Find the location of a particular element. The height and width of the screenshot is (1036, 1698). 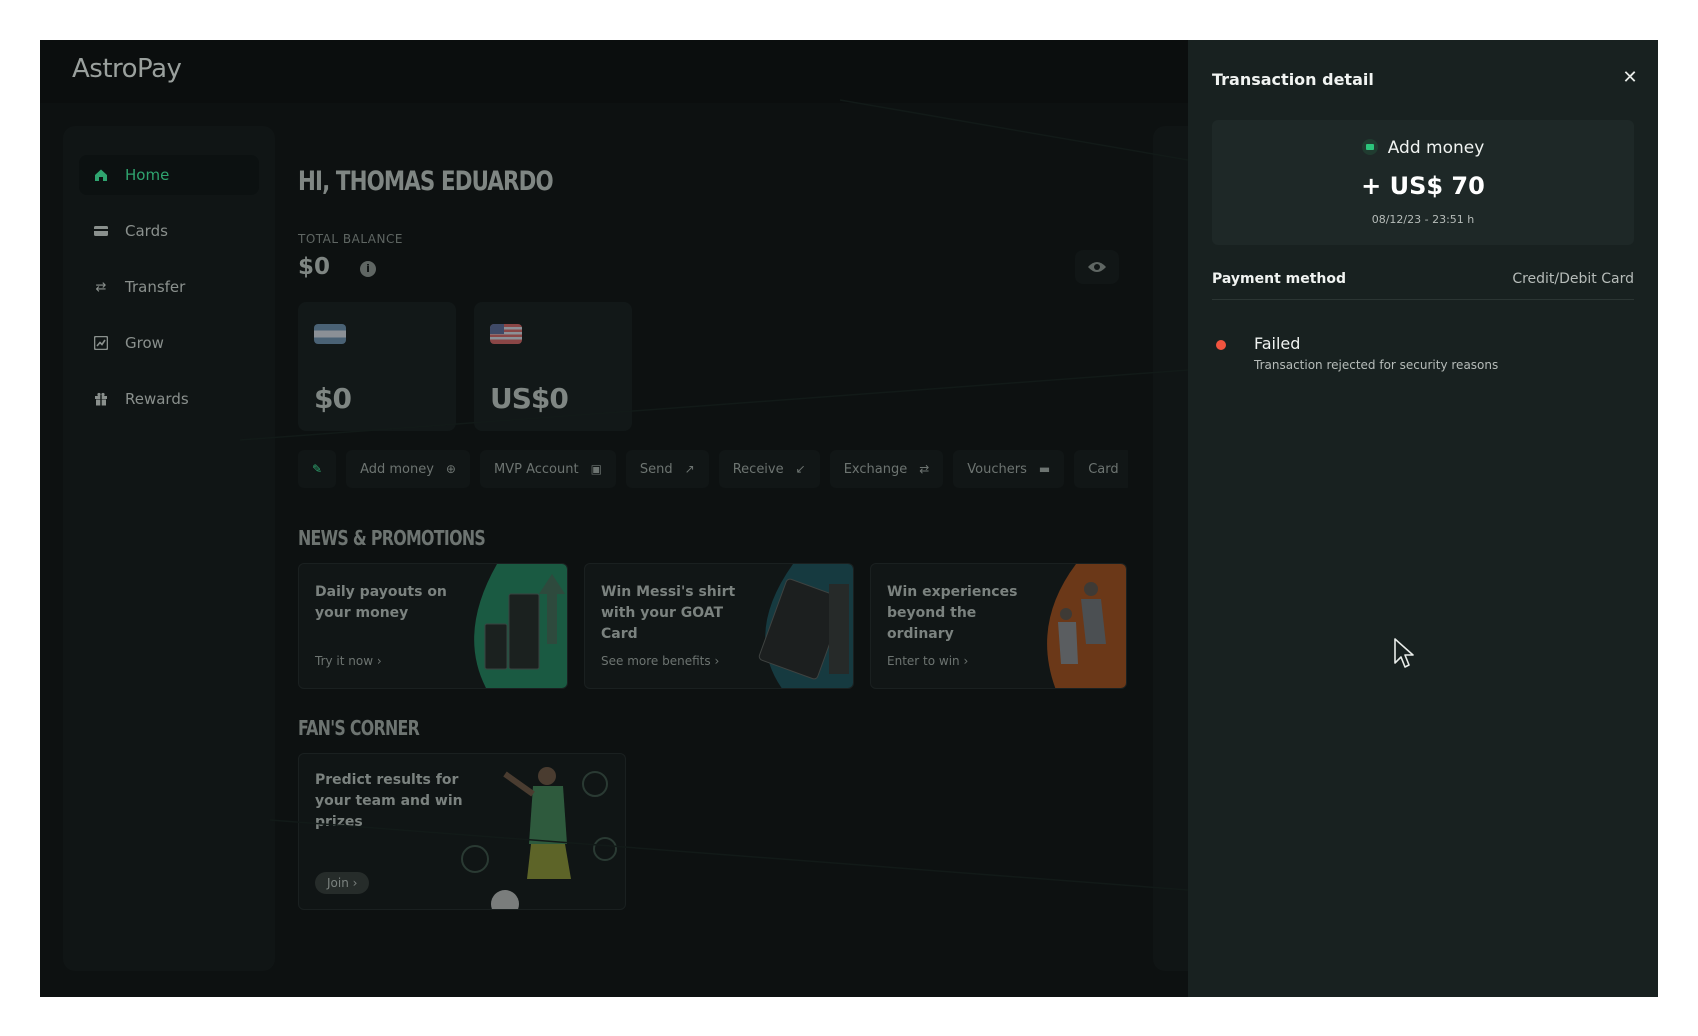

payment-method-label: Payment method is located at coordinates (1279, 279).